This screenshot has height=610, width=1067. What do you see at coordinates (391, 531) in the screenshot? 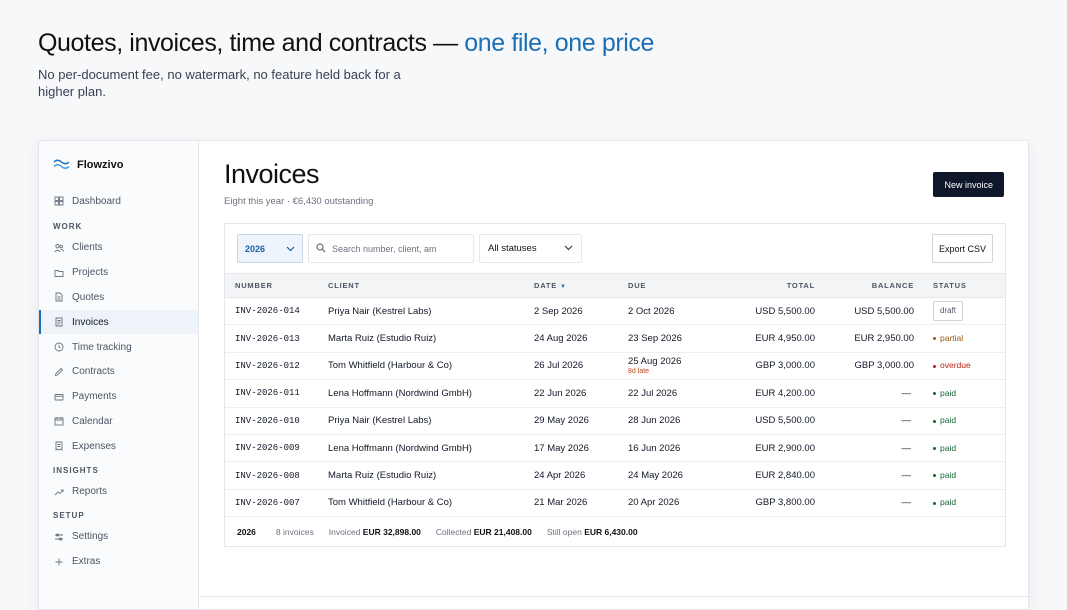
I see `footer-invoiced-value: EUR 32,898.00` at bounding box center [391, 531].